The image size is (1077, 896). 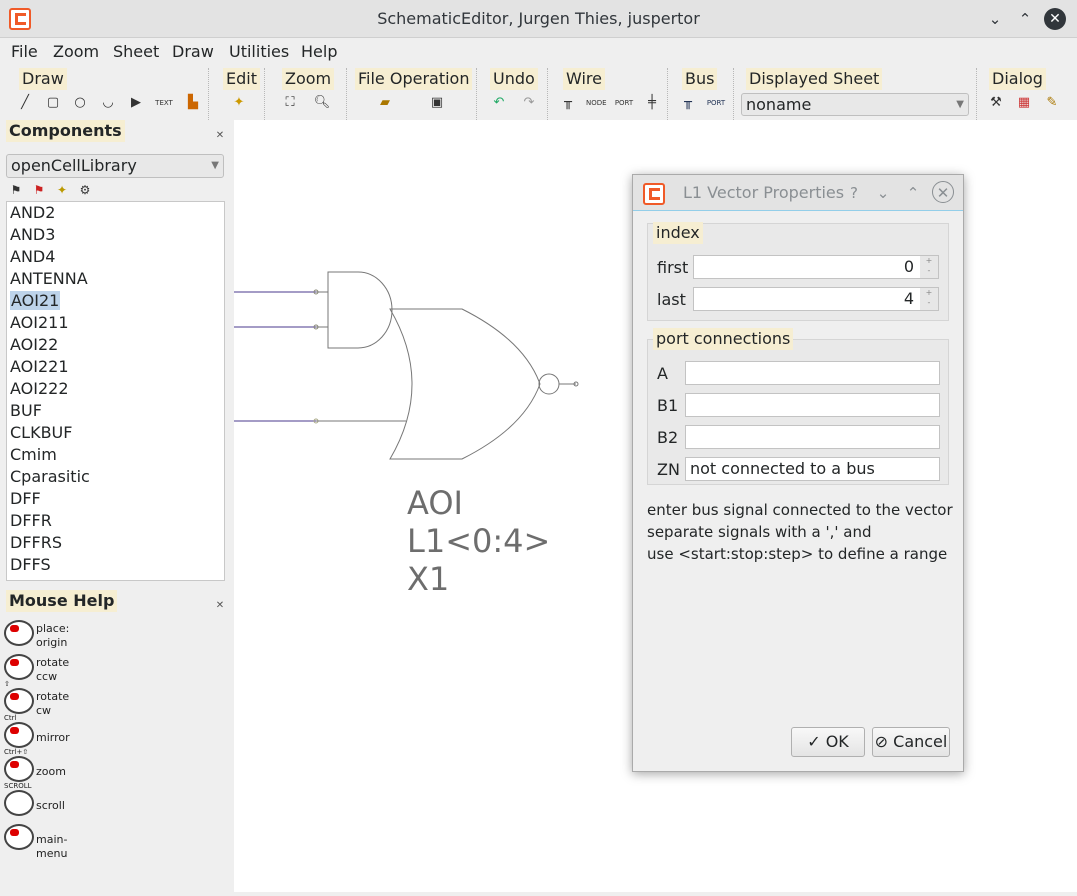 I want to click on port-connection-input: not connected to a bus, so click(x=812, y=469).